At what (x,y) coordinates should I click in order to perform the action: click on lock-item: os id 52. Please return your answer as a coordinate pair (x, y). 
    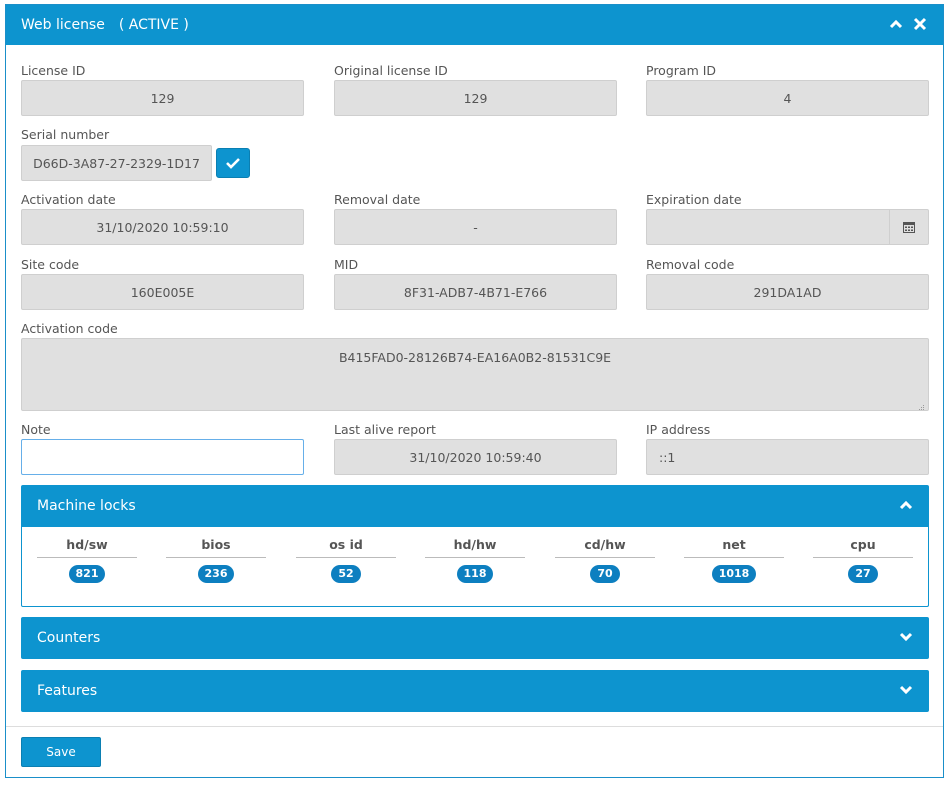
    Looking at the image, I should click on (346, 560).